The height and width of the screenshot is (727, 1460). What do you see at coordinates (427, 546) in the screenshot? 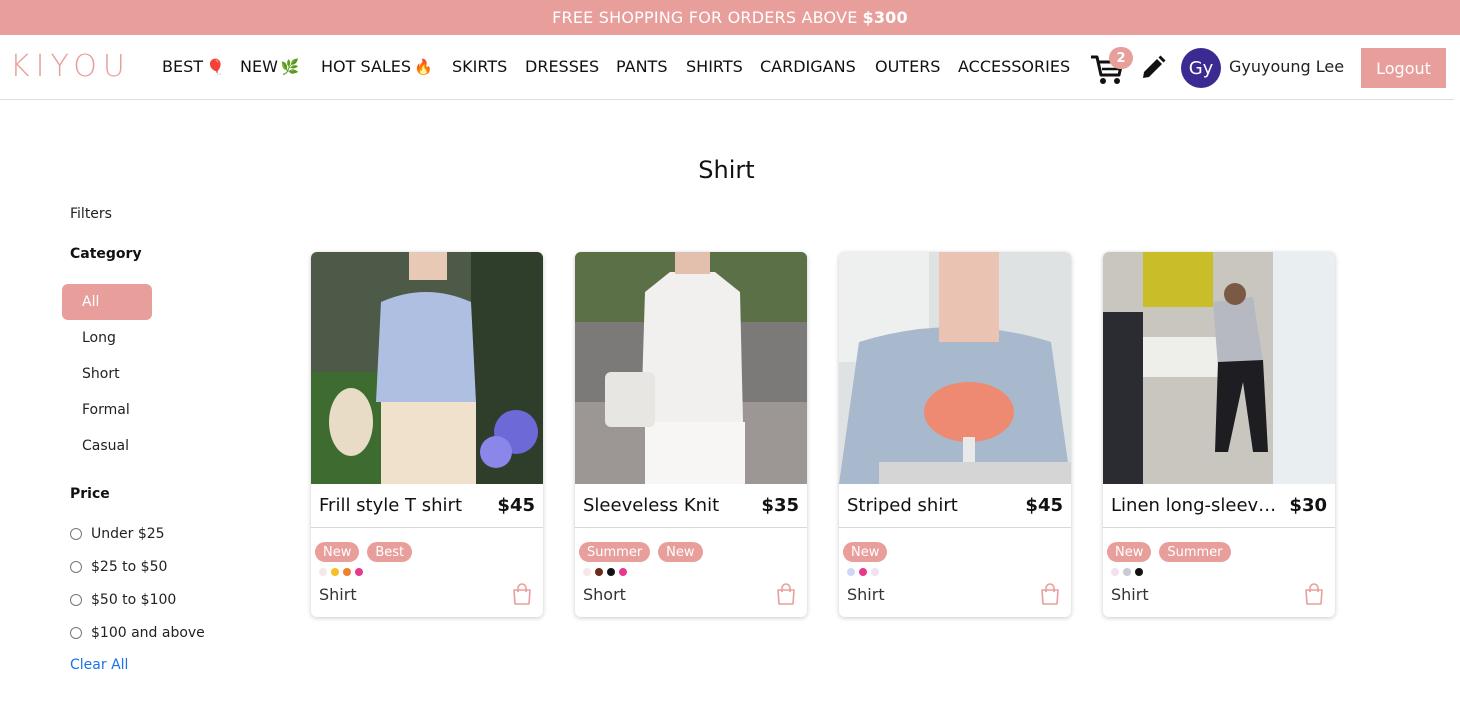
I see `product-tags: New Best` at bounding box center [427, 546].